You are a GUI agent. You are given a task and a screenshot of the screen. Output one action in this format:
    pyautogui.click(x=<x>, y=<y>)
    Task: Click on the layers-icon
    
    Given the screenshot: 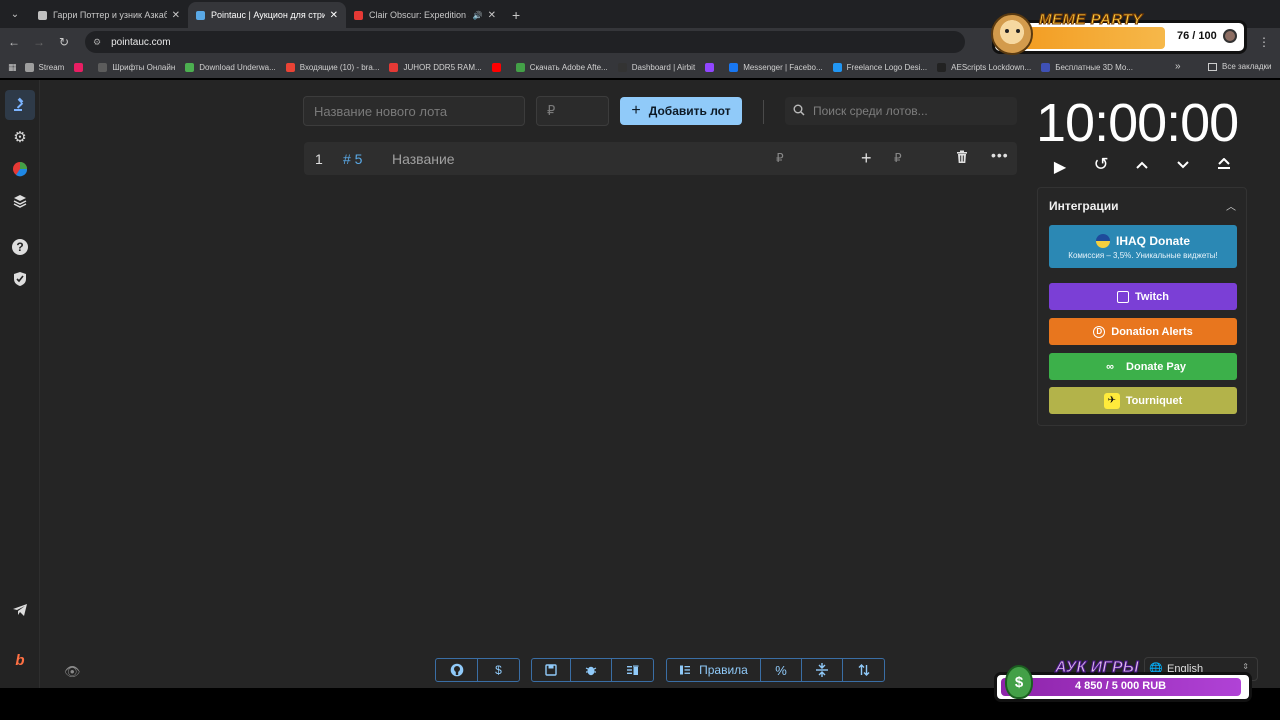 What is the action you would take?
    pyautogui.click(x=20, y=201)
    